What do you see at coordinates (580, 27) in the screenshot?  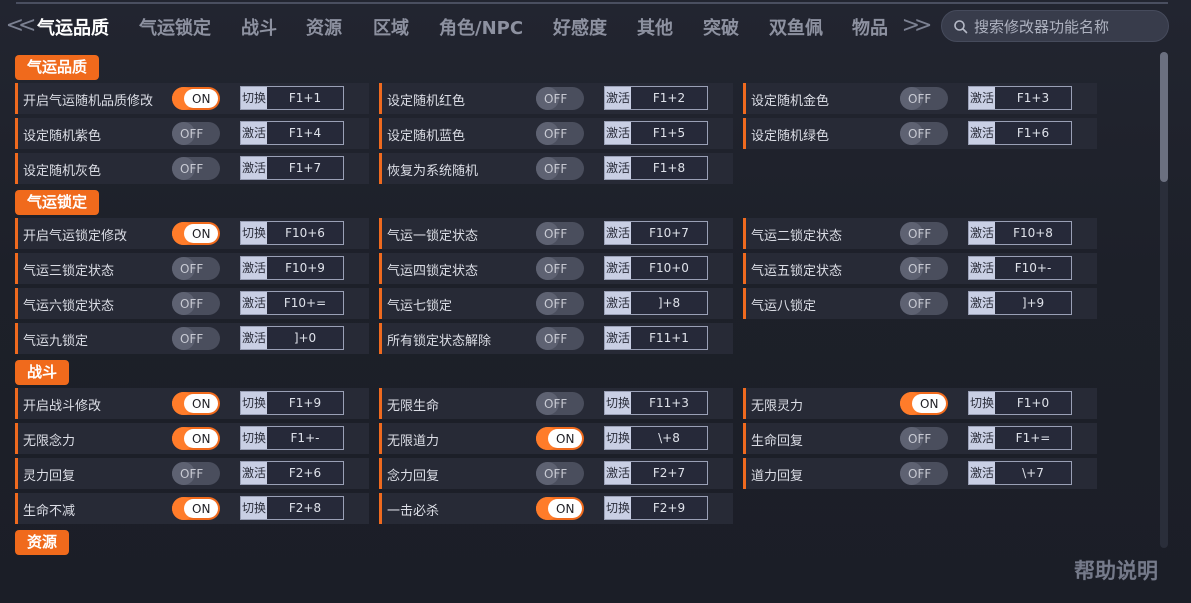 I see `tab-7: 好感度` at bounding box center [580, 27].